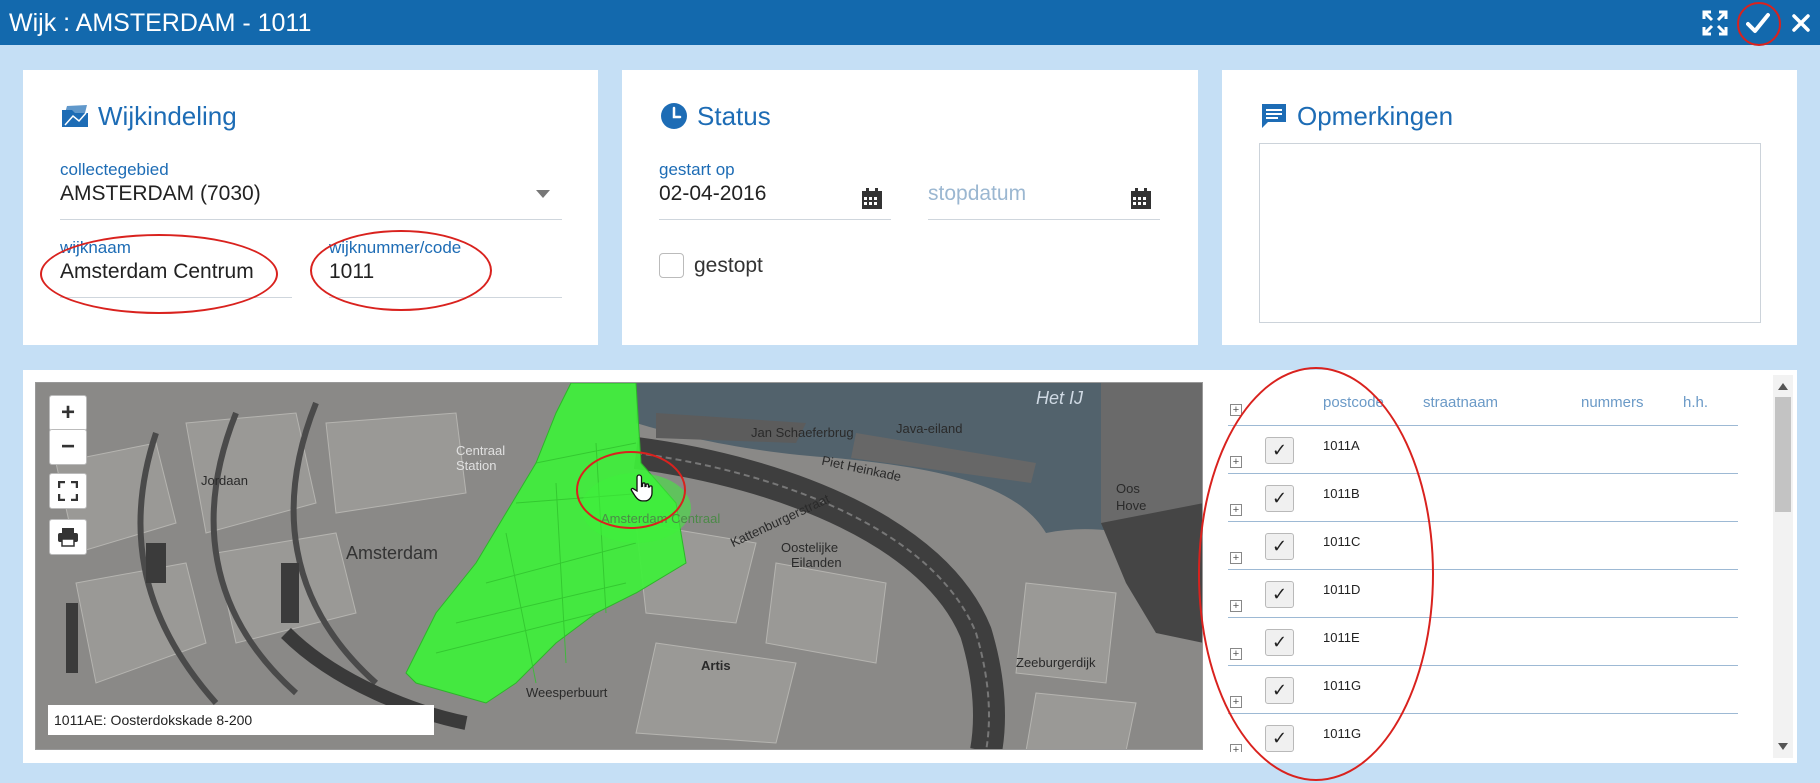 This screenshot has height=783, width=1820. Describe the element at coordinates (481, 458) in the screenshot. I see `map-label-centraal-station: Centraal Station` at that location.